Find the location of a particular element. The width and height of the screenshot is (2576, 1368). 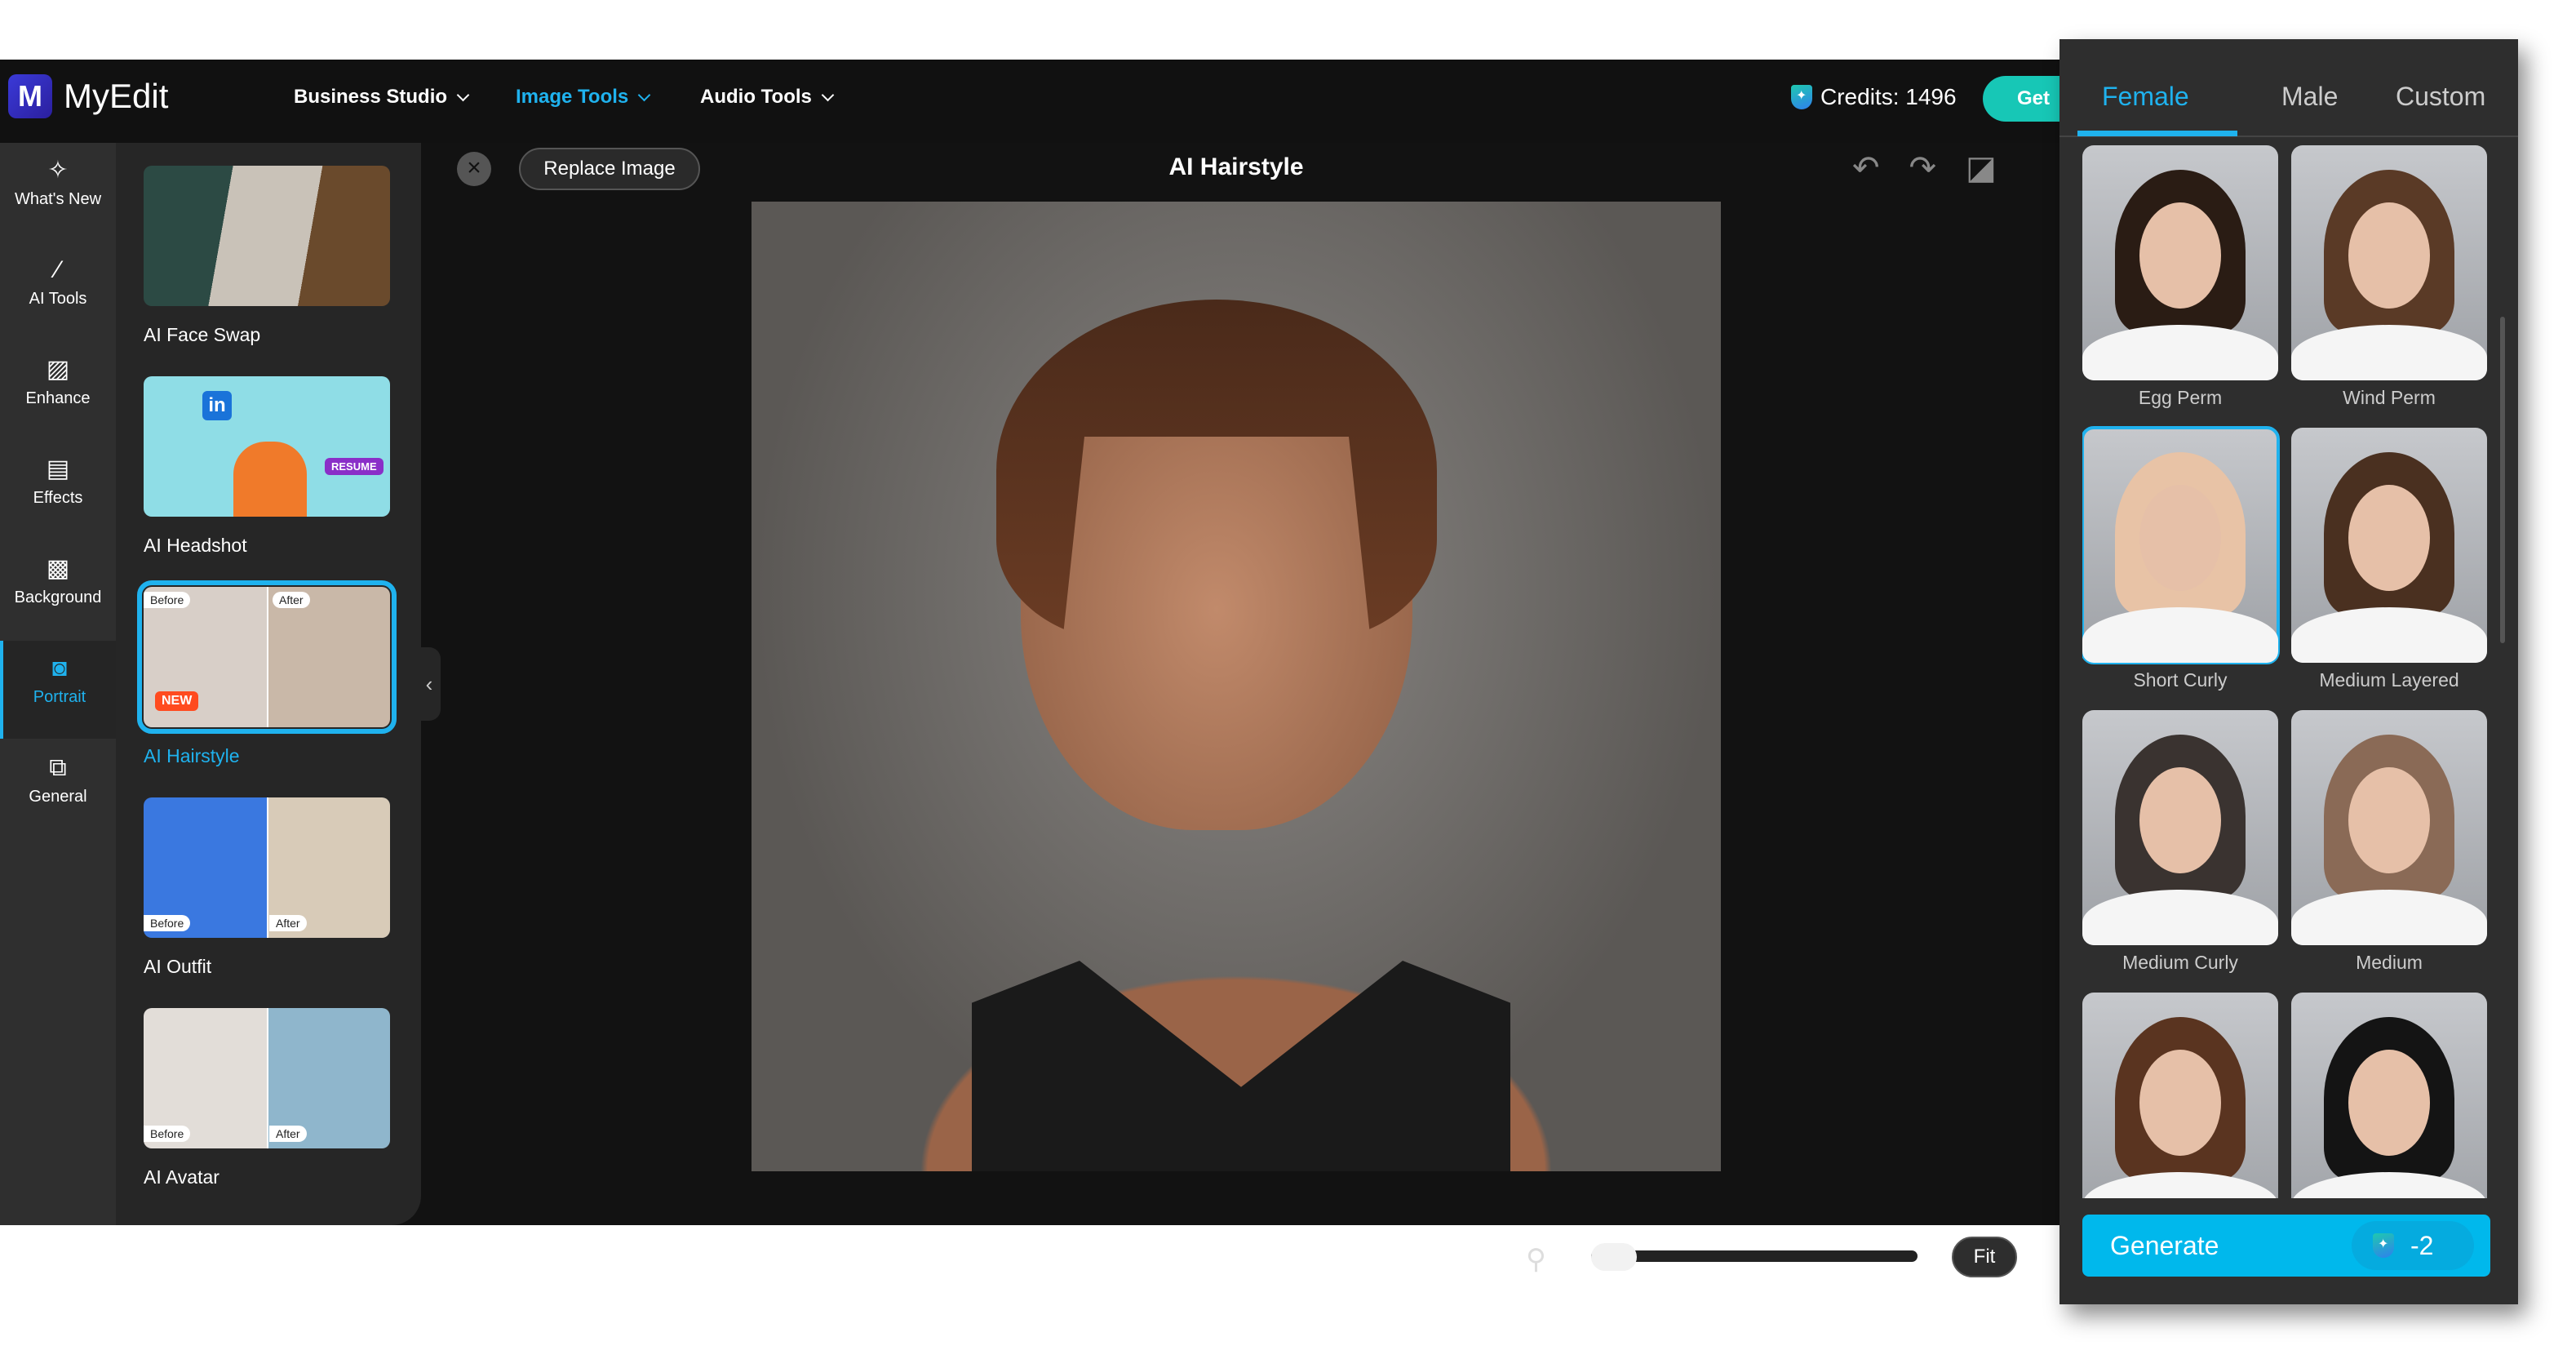

sidebar-item-background: ▩ Background is located at coordinates (58, 590).